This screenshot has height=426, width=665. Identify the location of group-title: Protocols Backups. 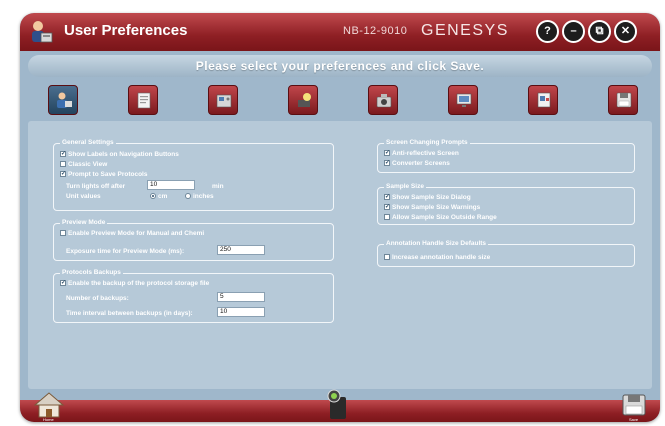
(91, 273).